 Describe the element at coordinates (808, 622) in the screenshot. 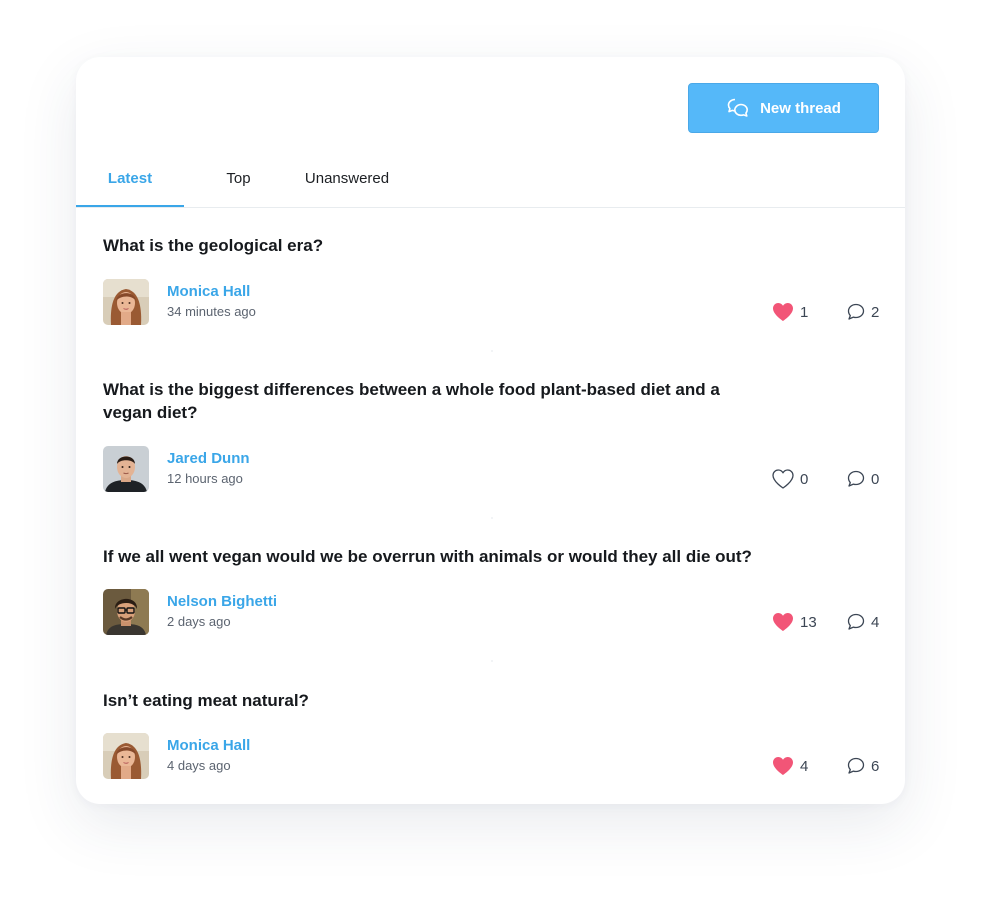

I see `like-count: 13` at that location.